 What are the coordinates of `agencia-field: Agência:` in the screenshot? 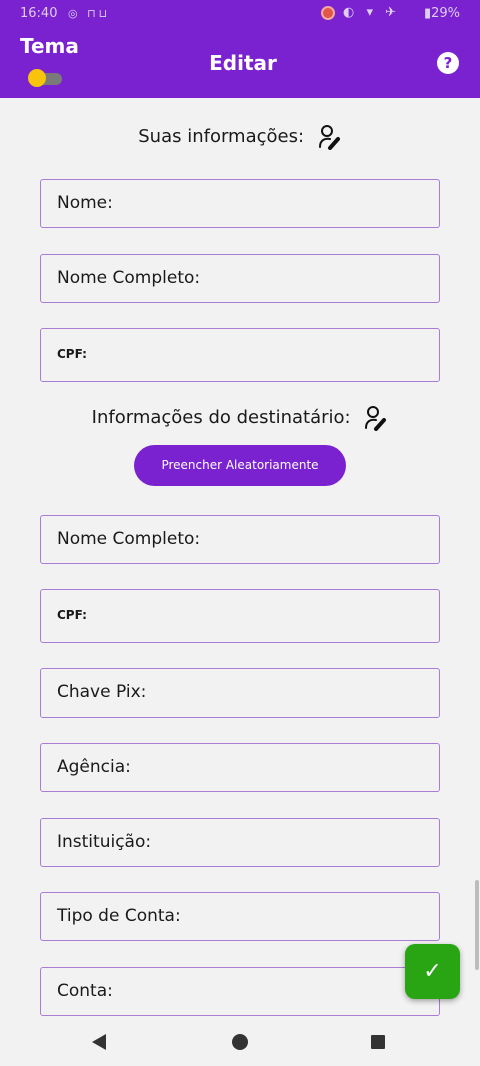 It's located at (240, 767).